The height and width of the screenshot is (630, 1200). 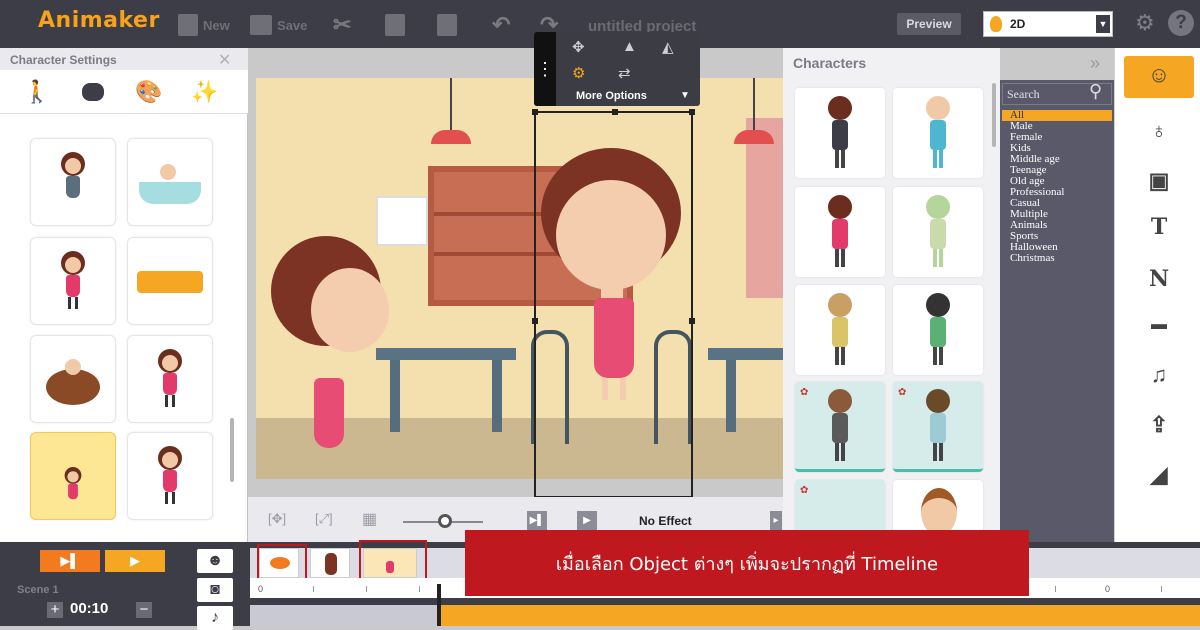 I want to click on cut-button: ✂, so click(x=342, y=25).